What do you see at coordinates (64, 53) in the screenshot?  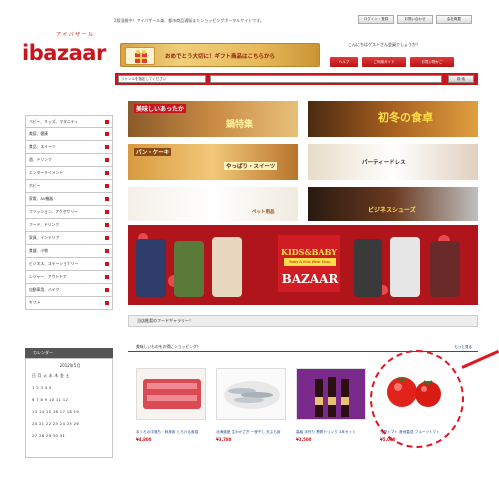 I see `site-logo: ibazaar` at bounding box center [64, 53].